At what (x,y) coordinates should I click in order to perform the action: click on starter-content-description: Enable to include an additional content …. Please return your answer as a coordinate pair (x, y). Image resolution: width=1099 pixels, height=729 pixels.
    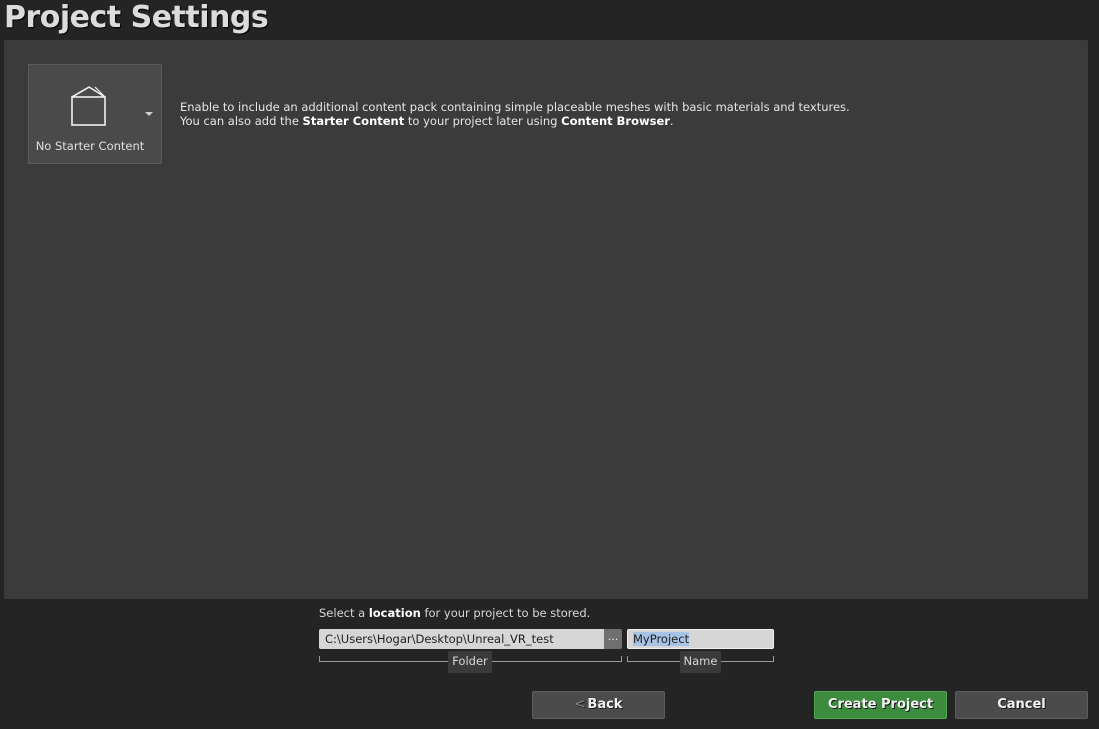
    Looking at the image, I should click on (515, 114).